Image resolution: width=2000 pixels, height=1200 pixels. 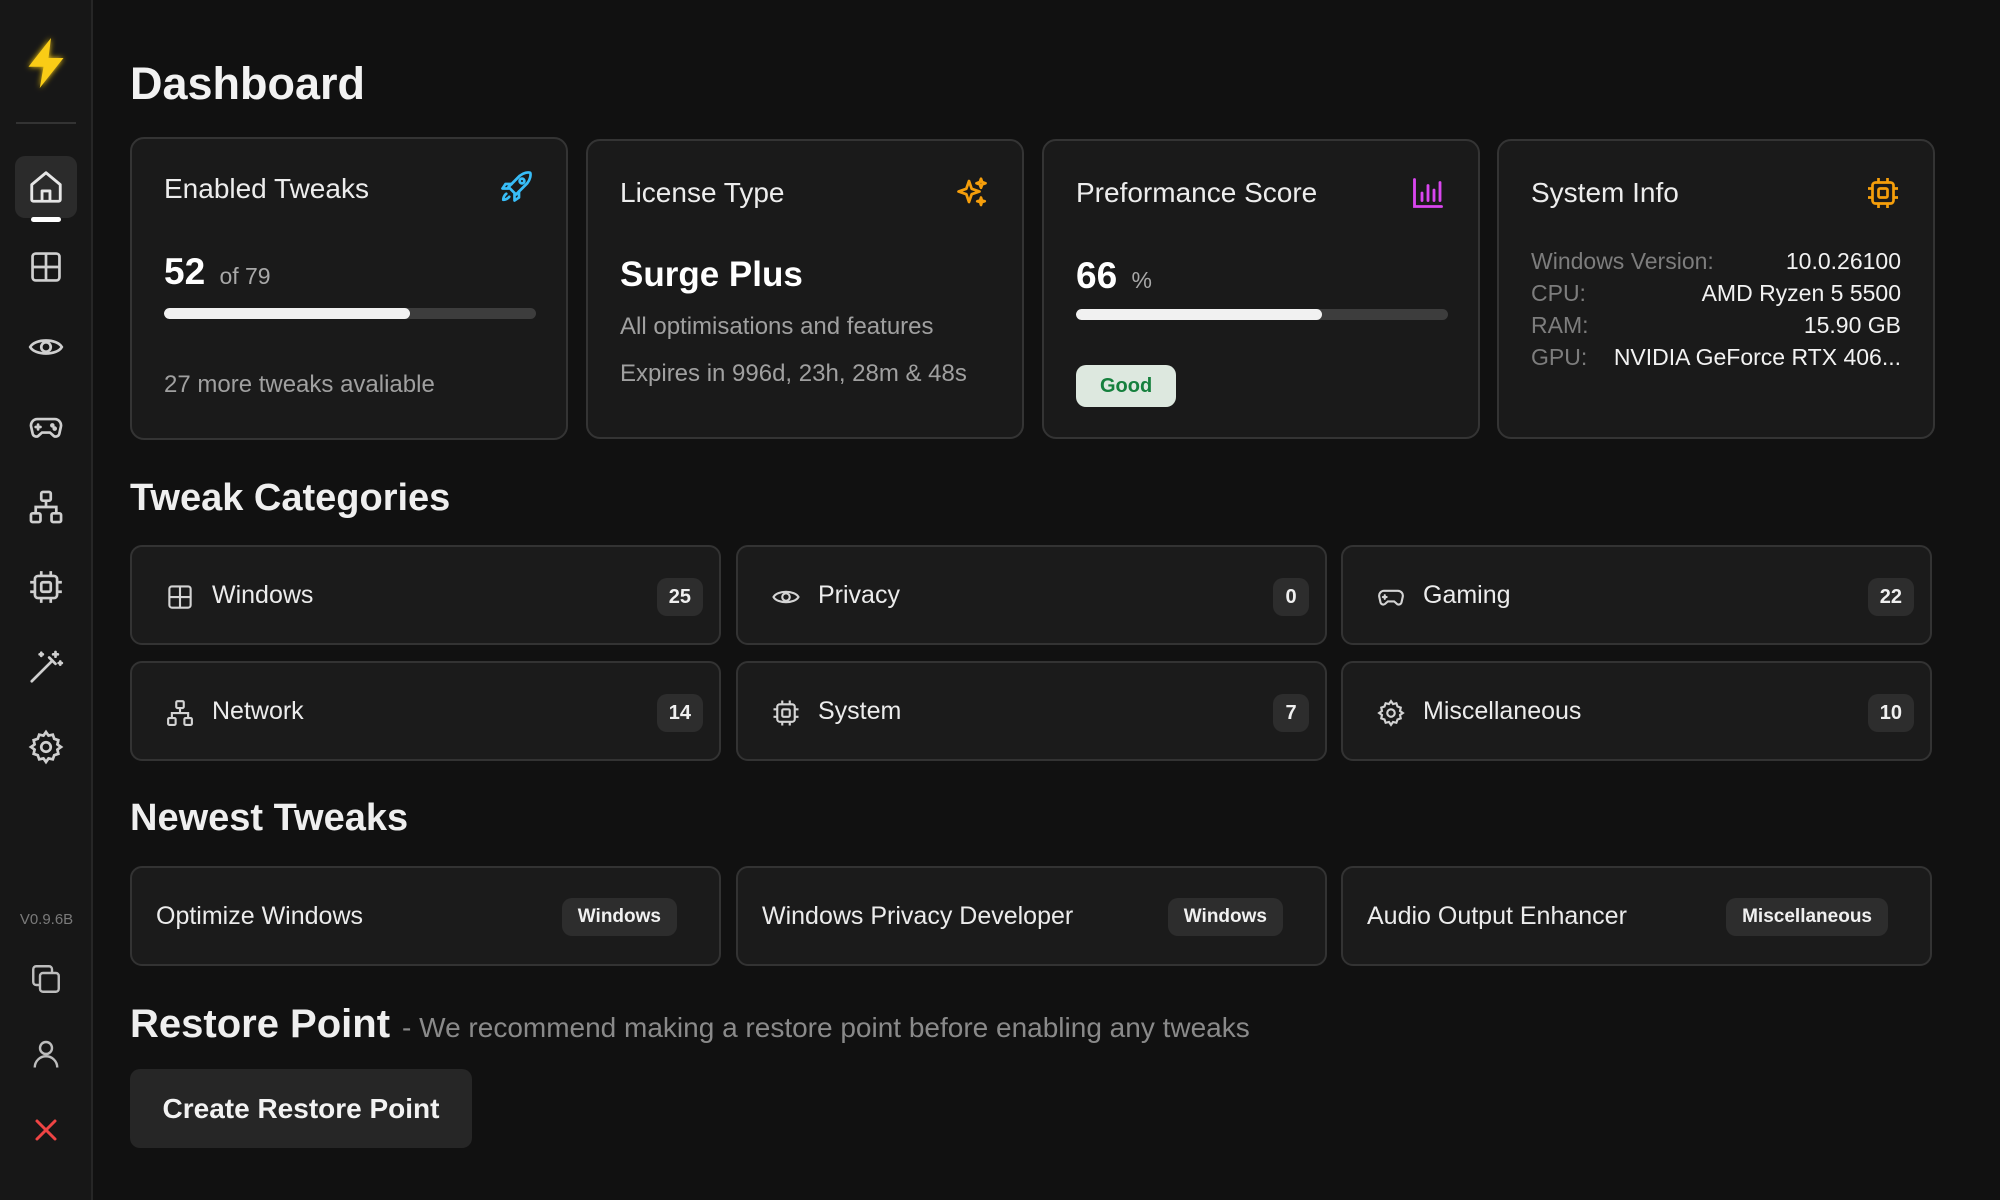 I want to click on license-expiry: Expires in 996d, 23h, 28m & 48s, so click(x=793, y=373).